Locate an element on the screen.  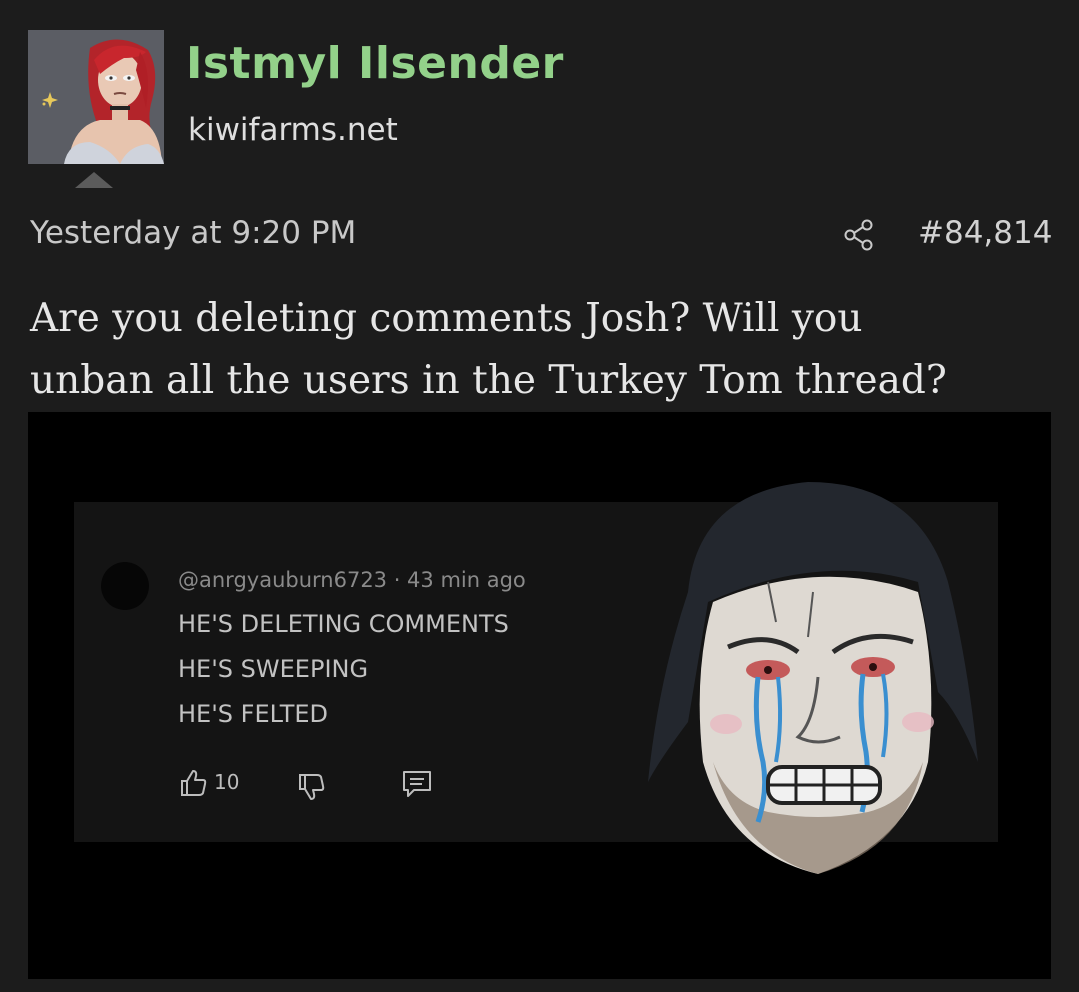
crying-face-drawing is located at coordinates (813, 678).